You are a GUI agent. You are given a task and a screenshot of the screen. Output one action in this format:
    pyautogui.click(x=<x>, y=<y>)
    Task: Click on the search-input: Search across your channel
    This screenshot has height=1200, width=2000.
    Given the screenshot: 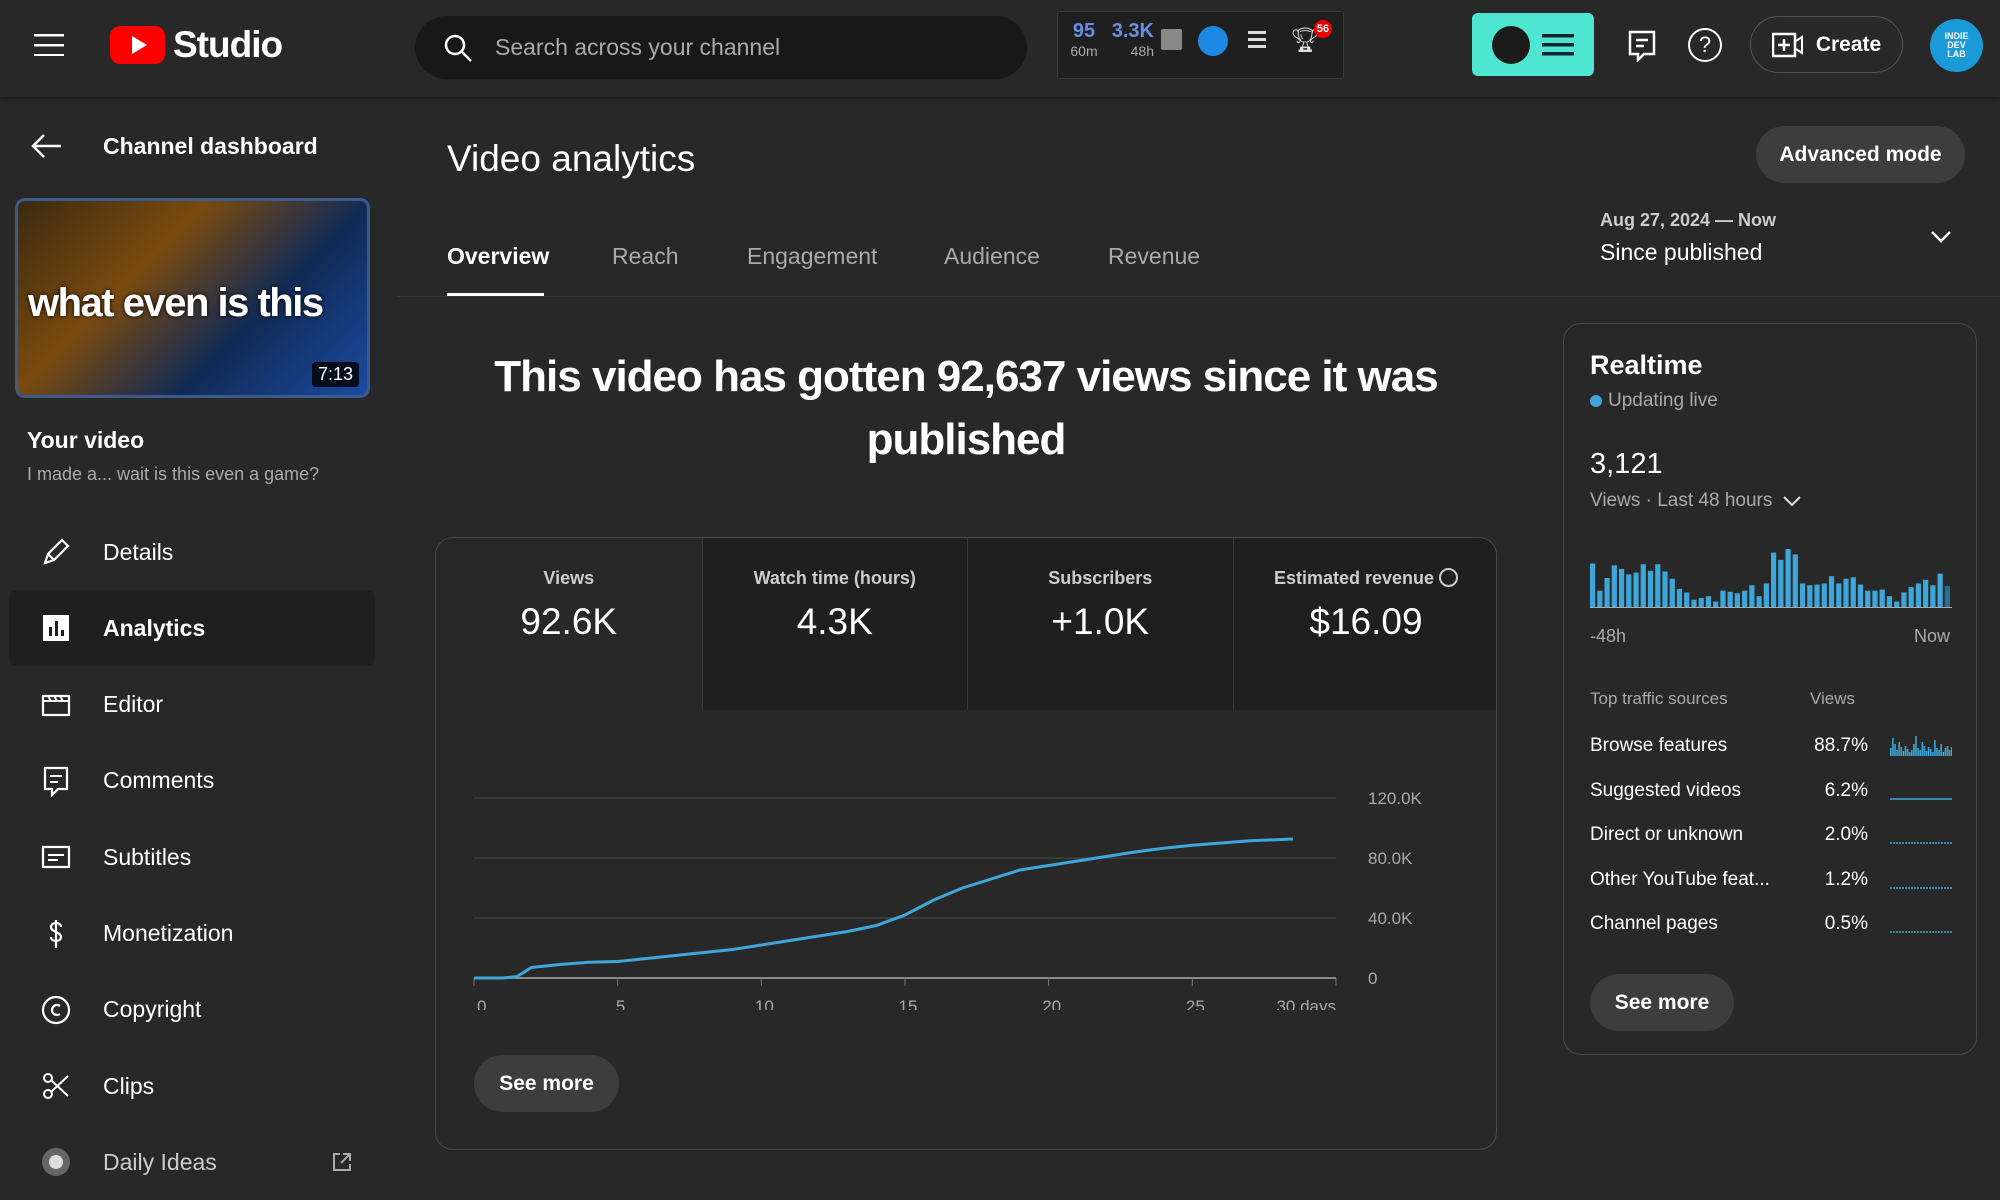 What is the action you would take?
    pyautogui.click(x=721, y=47)
    